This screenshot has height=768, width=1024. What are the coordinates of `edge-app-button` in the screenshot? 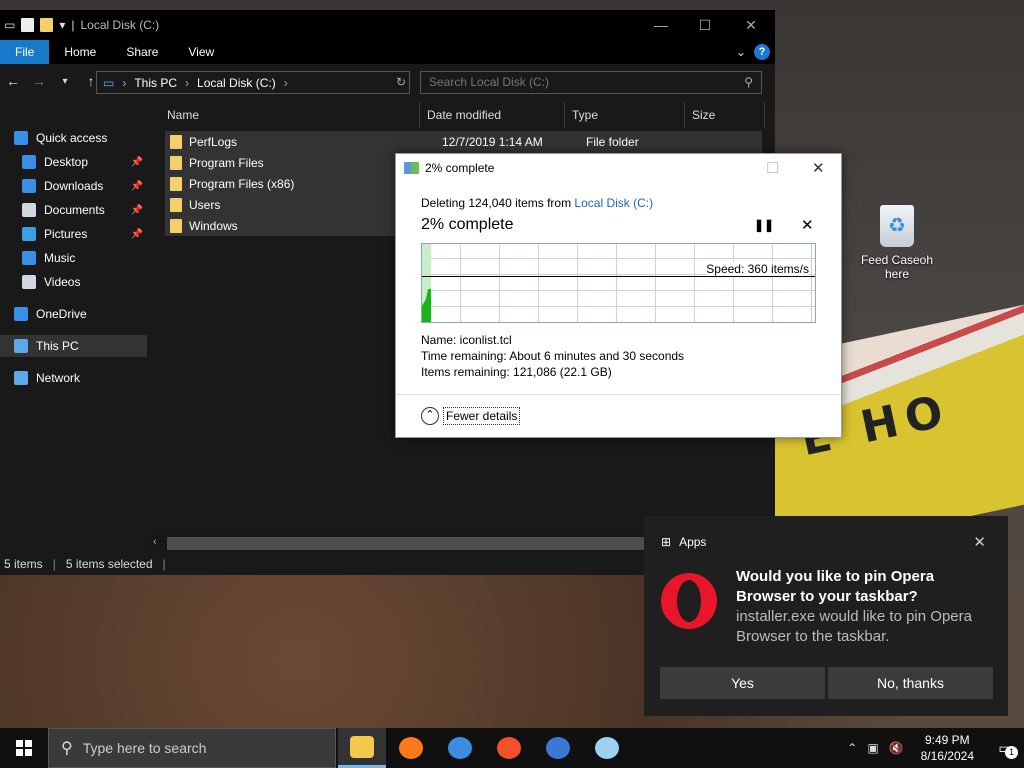 It's located at (558, 748).